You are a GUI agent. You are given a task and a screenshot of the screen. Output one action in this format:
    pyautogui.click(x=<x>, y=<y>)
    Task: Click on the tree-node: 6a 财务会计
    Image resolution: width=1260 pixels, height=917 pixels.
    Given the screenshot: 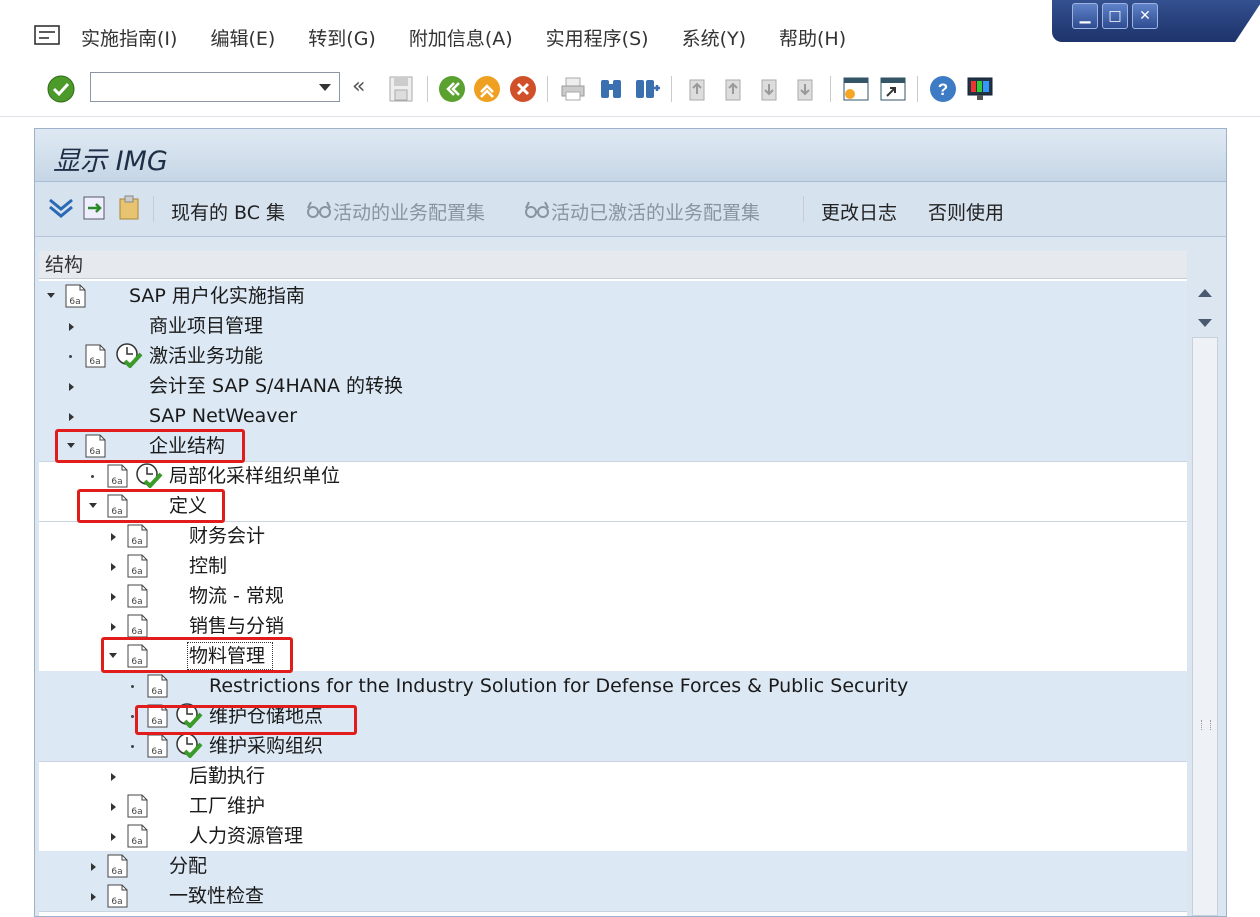 What is the action you would take?
    pyautogui.click(x=613, y=536)
    